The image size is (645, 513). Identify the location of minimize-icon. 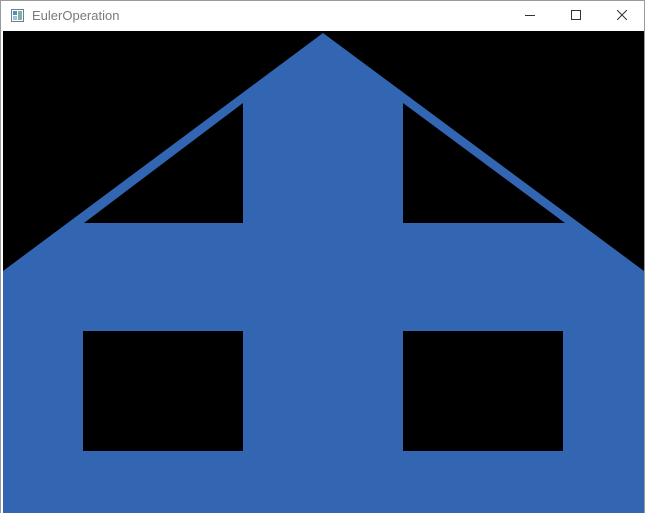
(530, 16).